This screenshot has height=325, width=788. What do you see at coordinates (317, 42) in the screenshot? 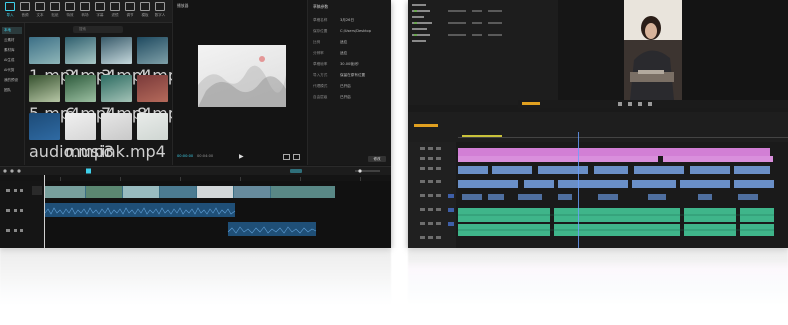
I see `property-label: 比例` at bounding box center [317, 42].